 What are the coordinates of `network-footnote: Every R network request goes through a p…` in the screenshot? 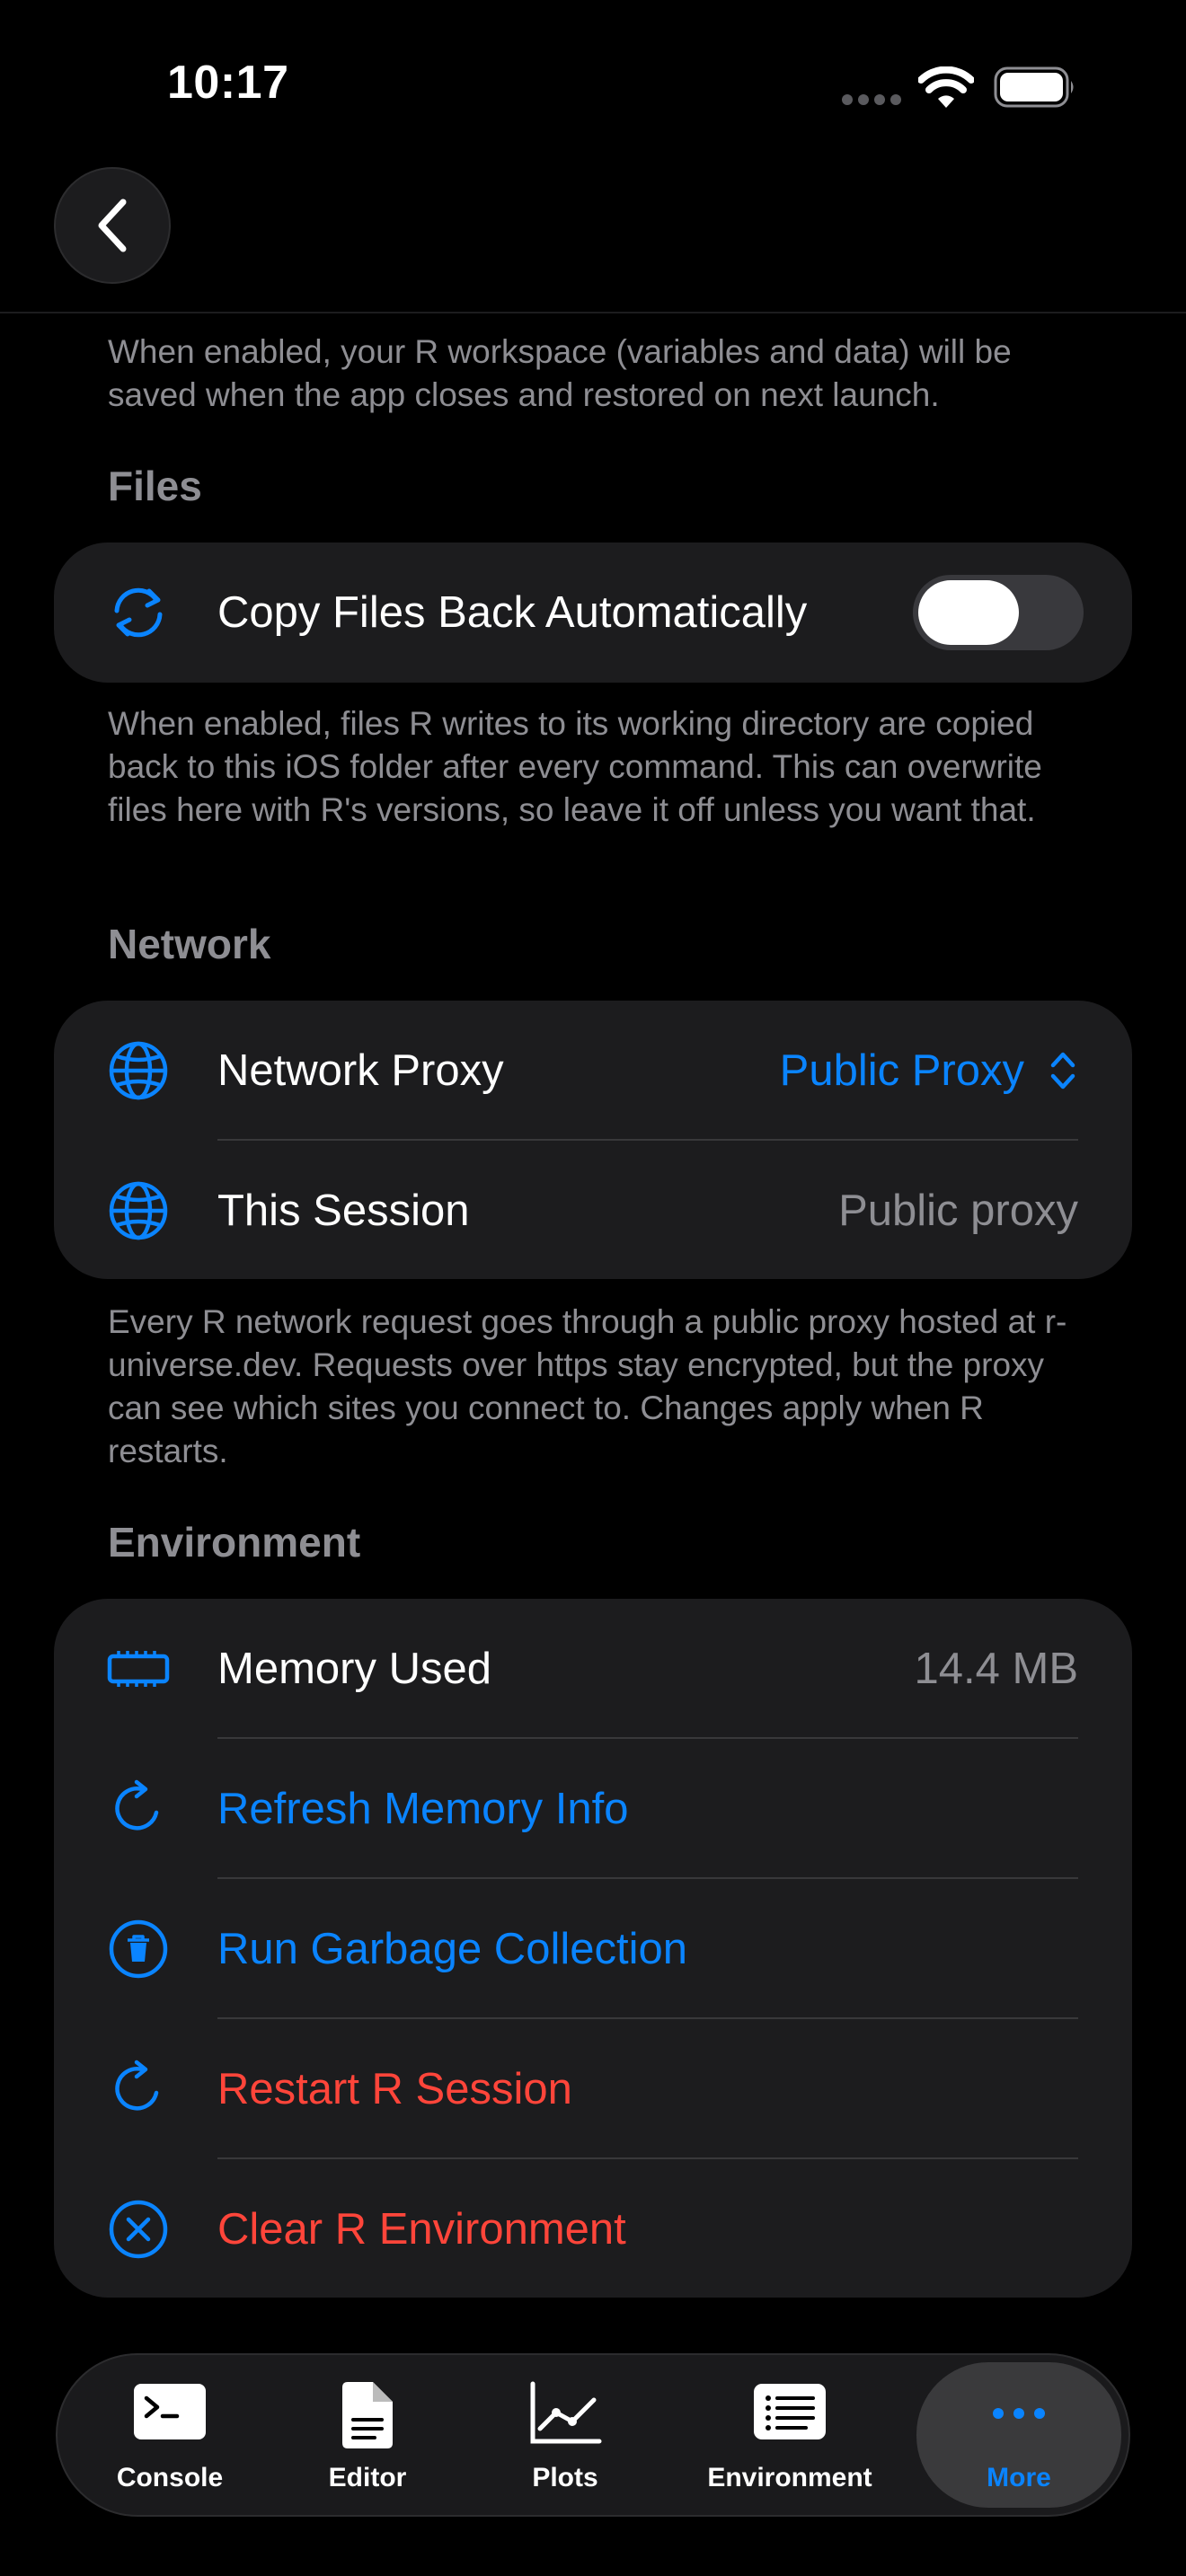 It's located at (587, 1386).